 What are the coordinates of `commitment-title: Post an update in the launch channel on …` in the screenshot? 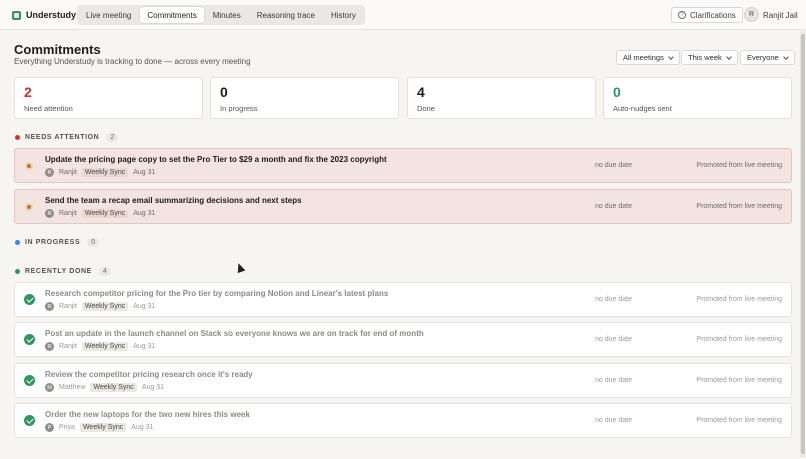 It's located at (234, 333).